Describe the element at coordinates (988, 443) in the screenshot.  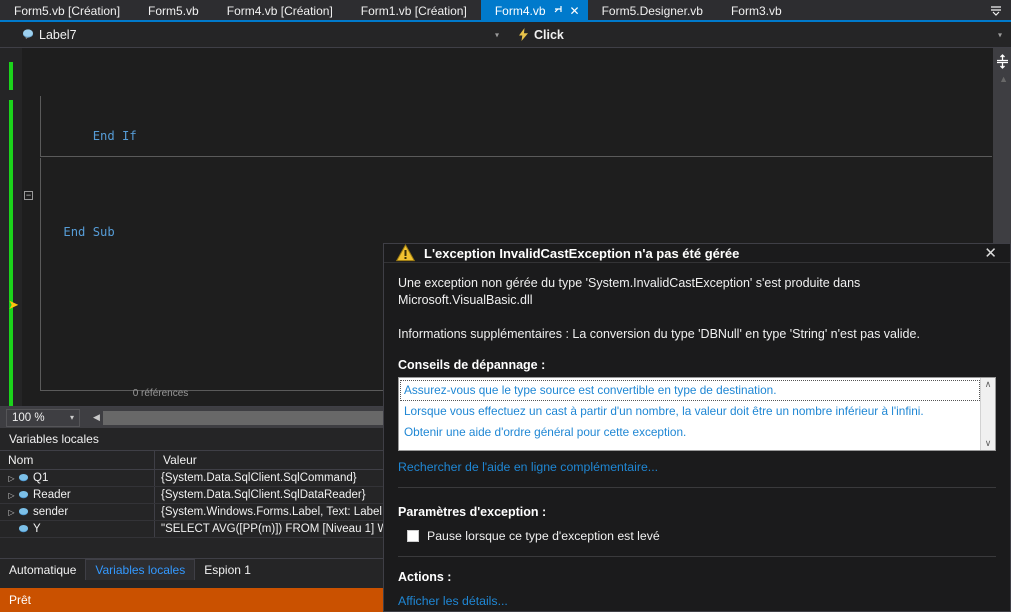
I see `scroll-down-arrow-icon: ∨` at that location.